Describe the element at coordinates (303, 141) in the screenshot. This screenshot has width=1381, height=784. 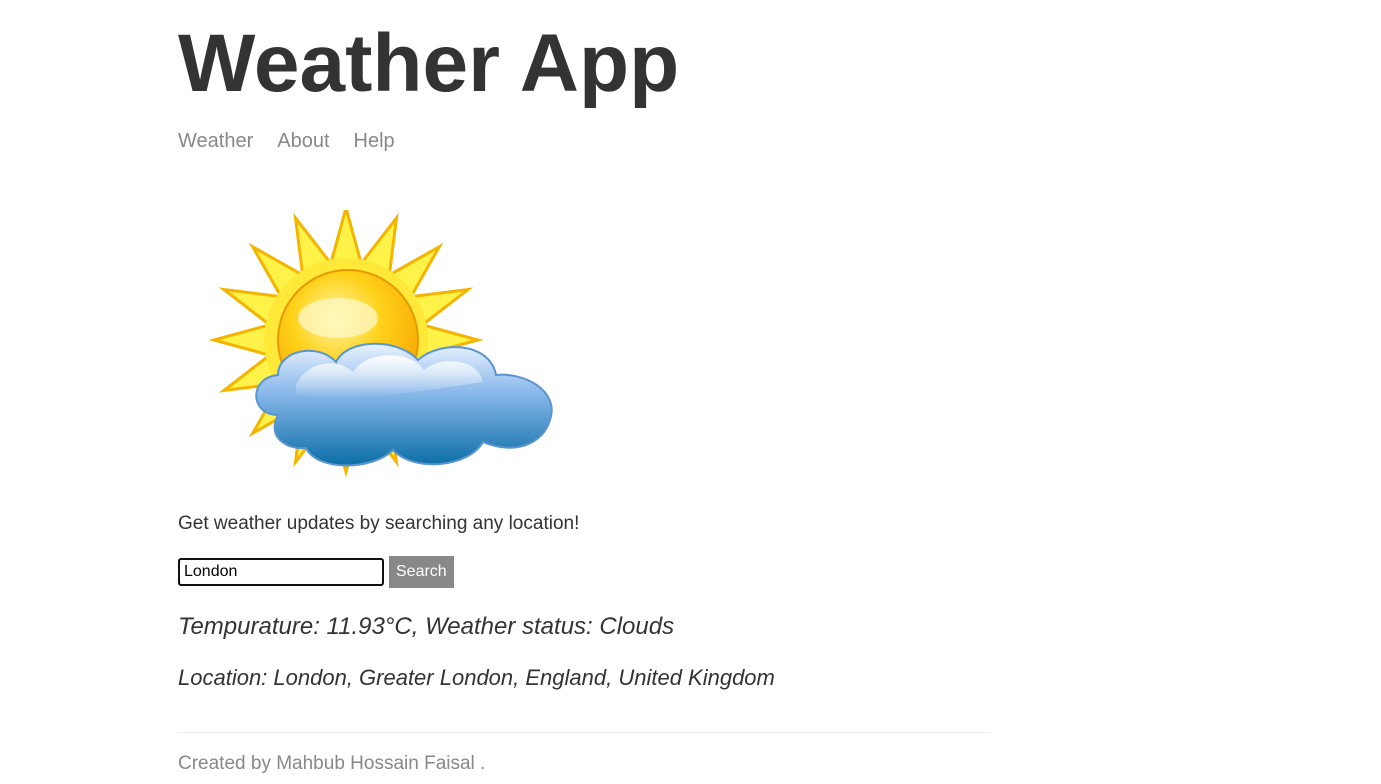
I see `nav-about-link: About` at that location.